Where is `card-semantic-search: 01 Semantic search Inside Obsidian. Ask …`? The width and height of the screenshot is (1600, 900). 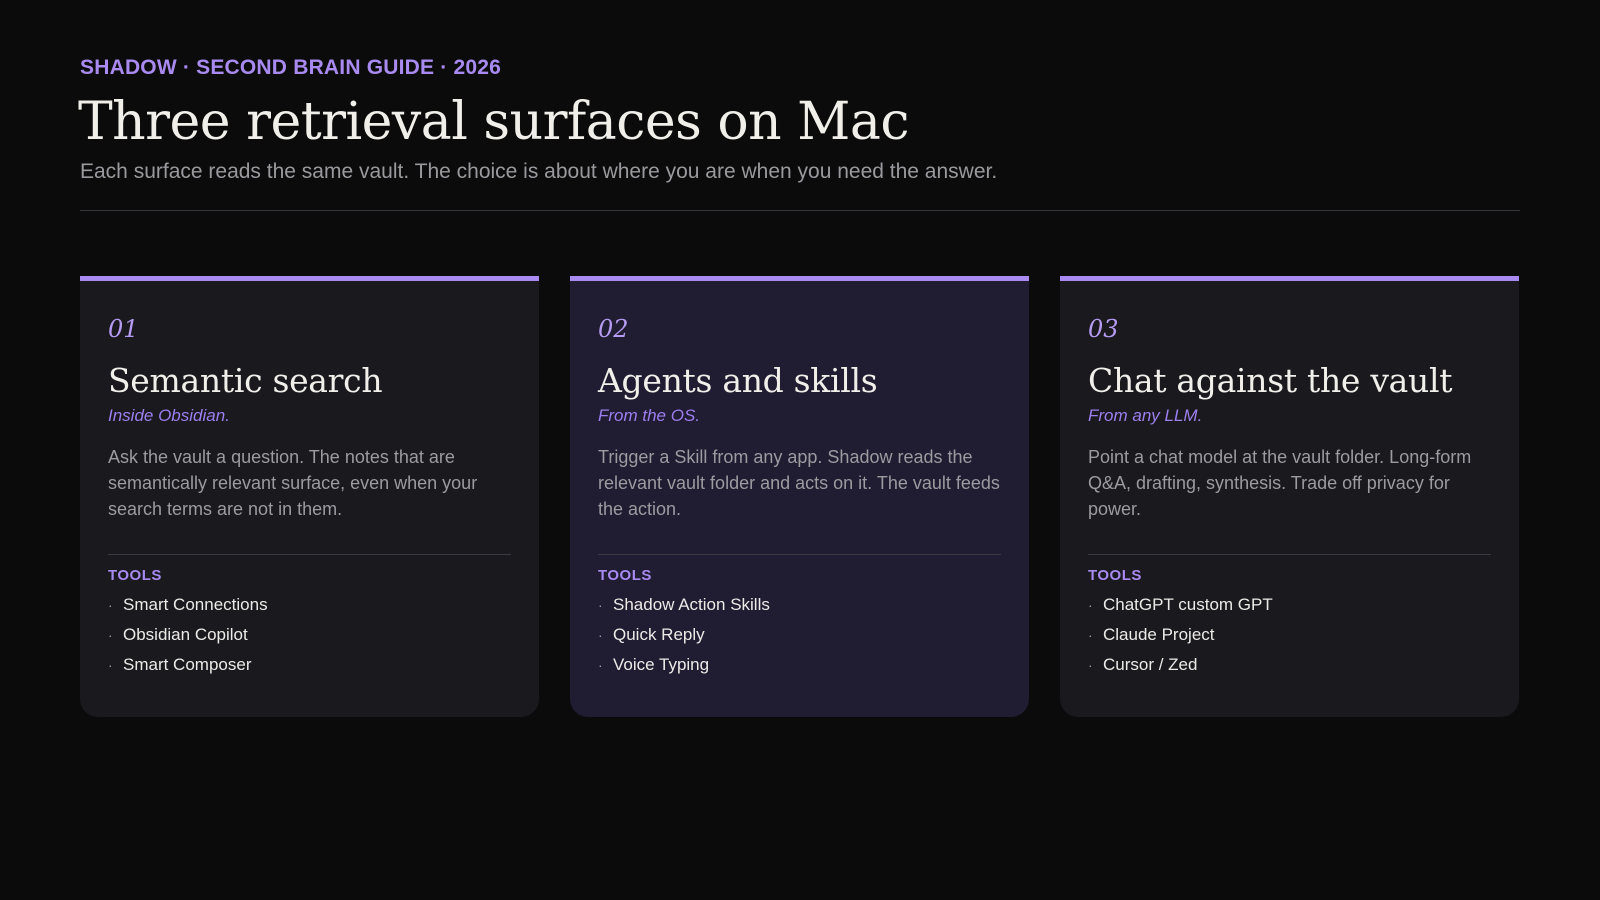 card-semantic-search: 01 Semantic search Inside Obsidian. Ask … is located at coordinates (309, 496).